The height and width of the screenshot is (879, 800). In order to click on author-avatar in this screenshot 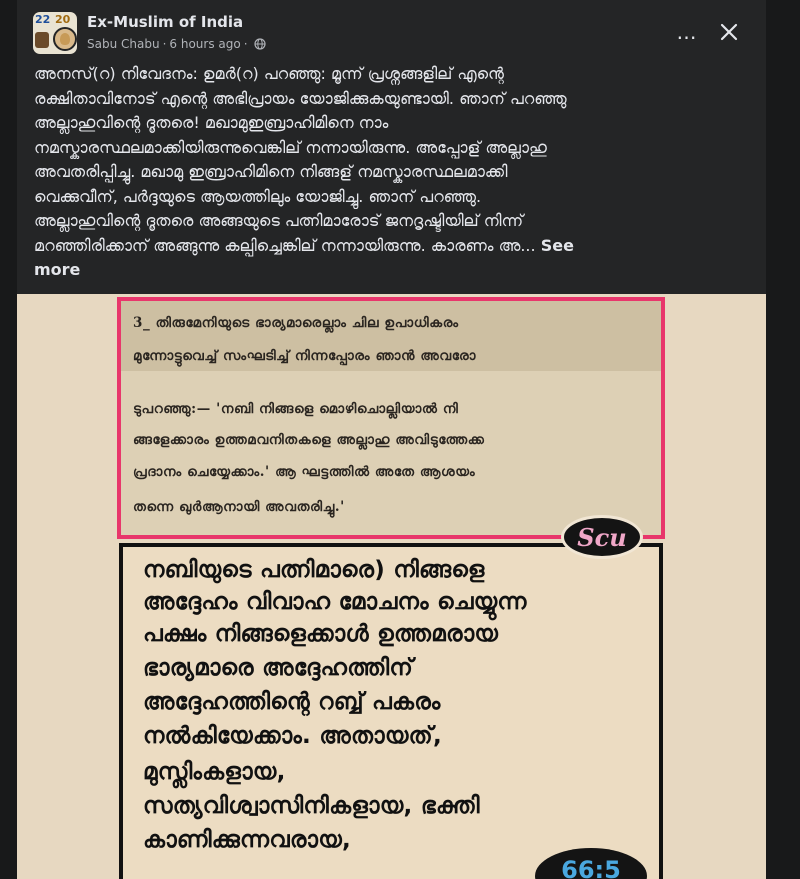, I will do `click(65, 39)`.